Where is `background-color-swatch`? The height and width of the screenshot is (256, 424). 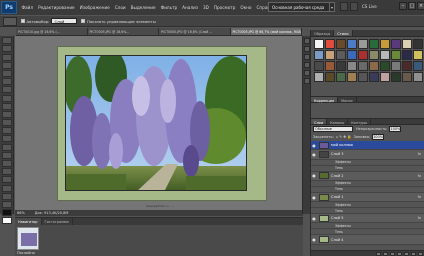
background-color-swatch is located at coordinates (7, 221).